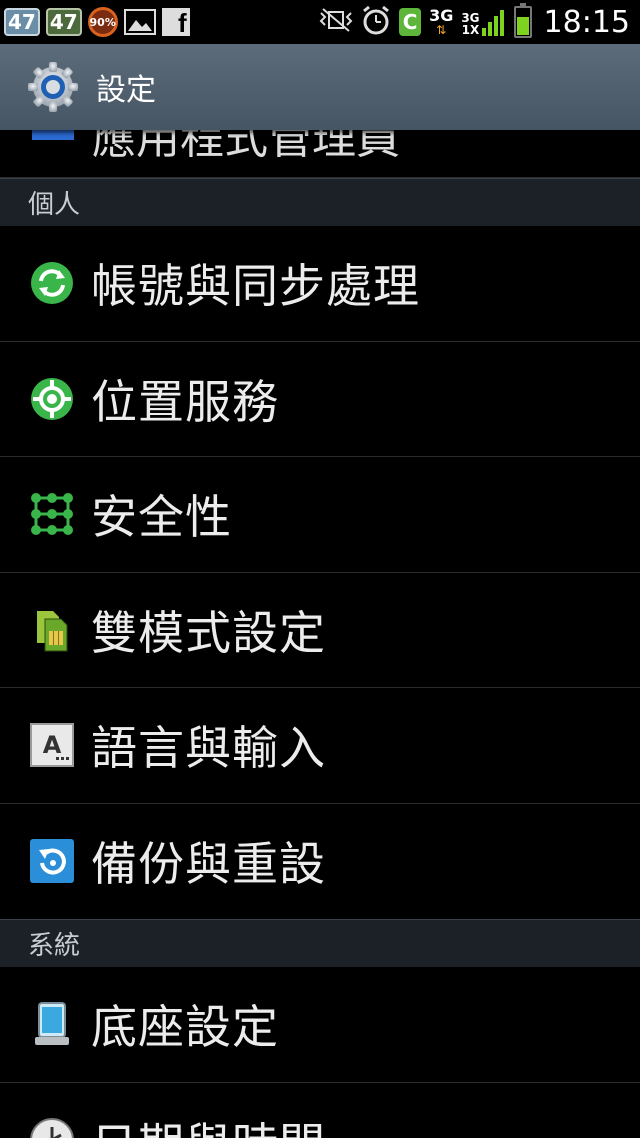  I want to click on security-pattern-icon, so click(52, 514).